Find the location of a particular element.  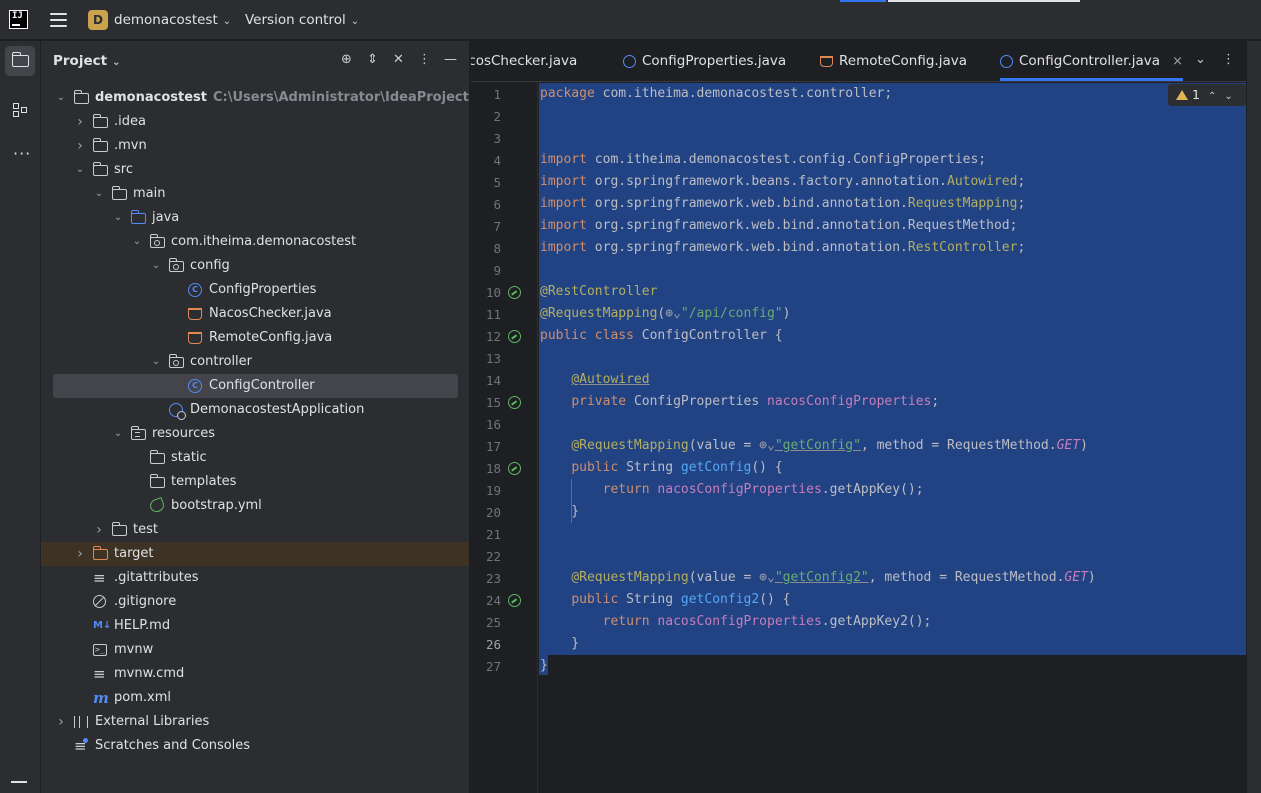

tree-item-label: java is located at coordinates (166, 217).